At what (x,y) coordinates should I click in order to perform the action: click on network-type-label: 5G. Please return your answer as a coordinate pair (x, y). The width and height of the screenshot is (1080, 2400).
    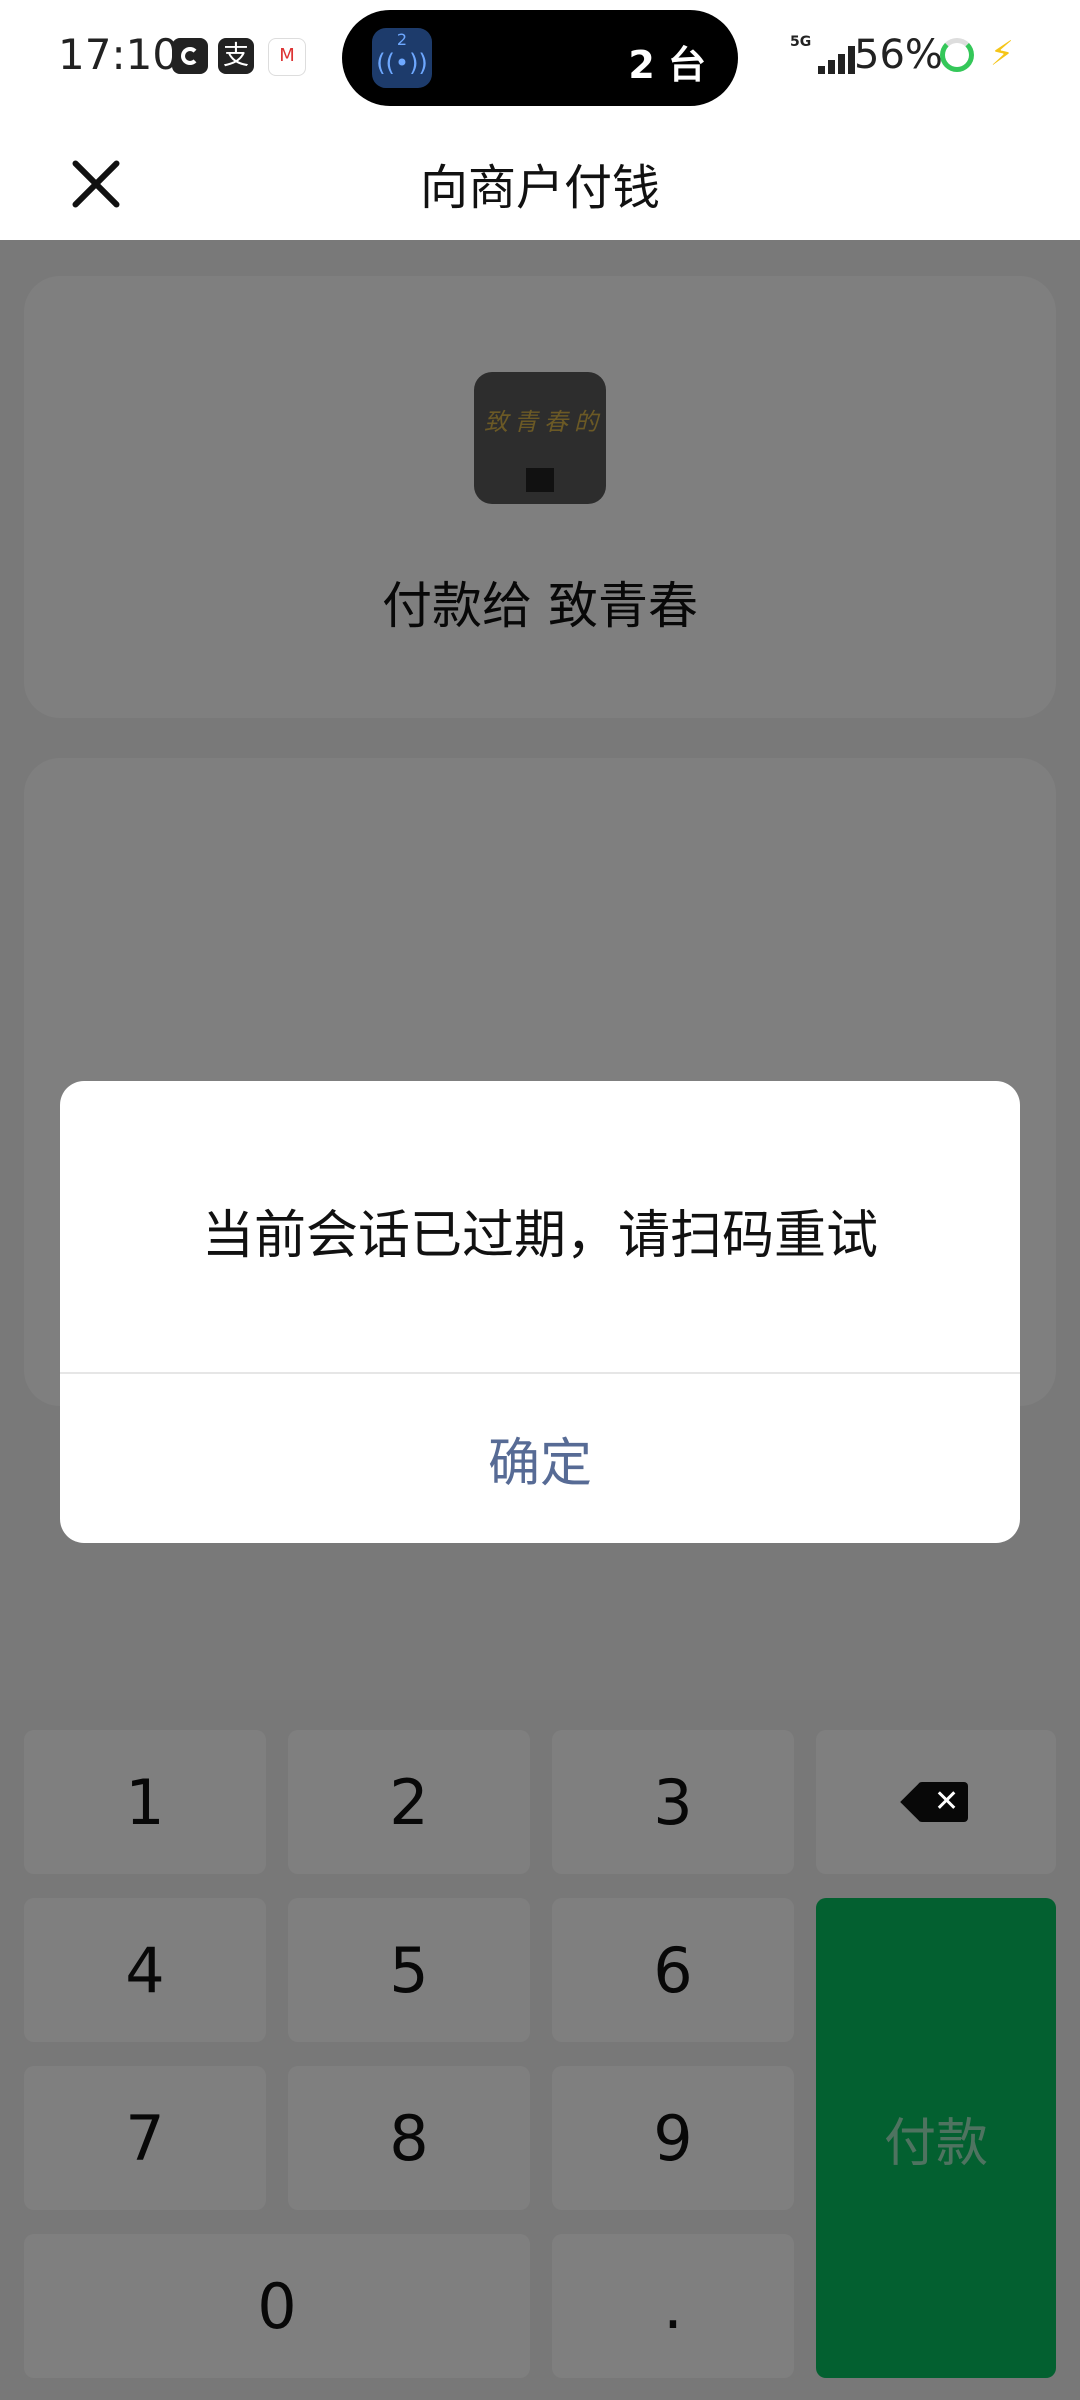
    Looking at the image, I should click on (801, 42).